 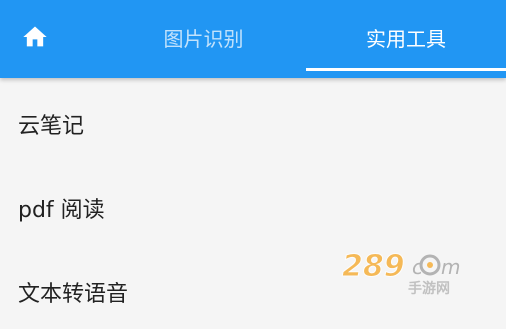 I want to click on home-icon, so click(x=35, y=36).